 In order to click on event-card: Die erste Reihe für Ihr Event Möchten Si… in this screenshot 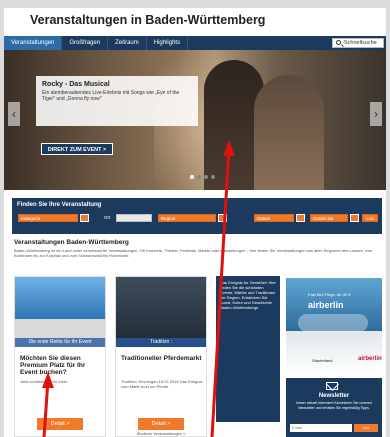, I will do `click(60, 356)`.